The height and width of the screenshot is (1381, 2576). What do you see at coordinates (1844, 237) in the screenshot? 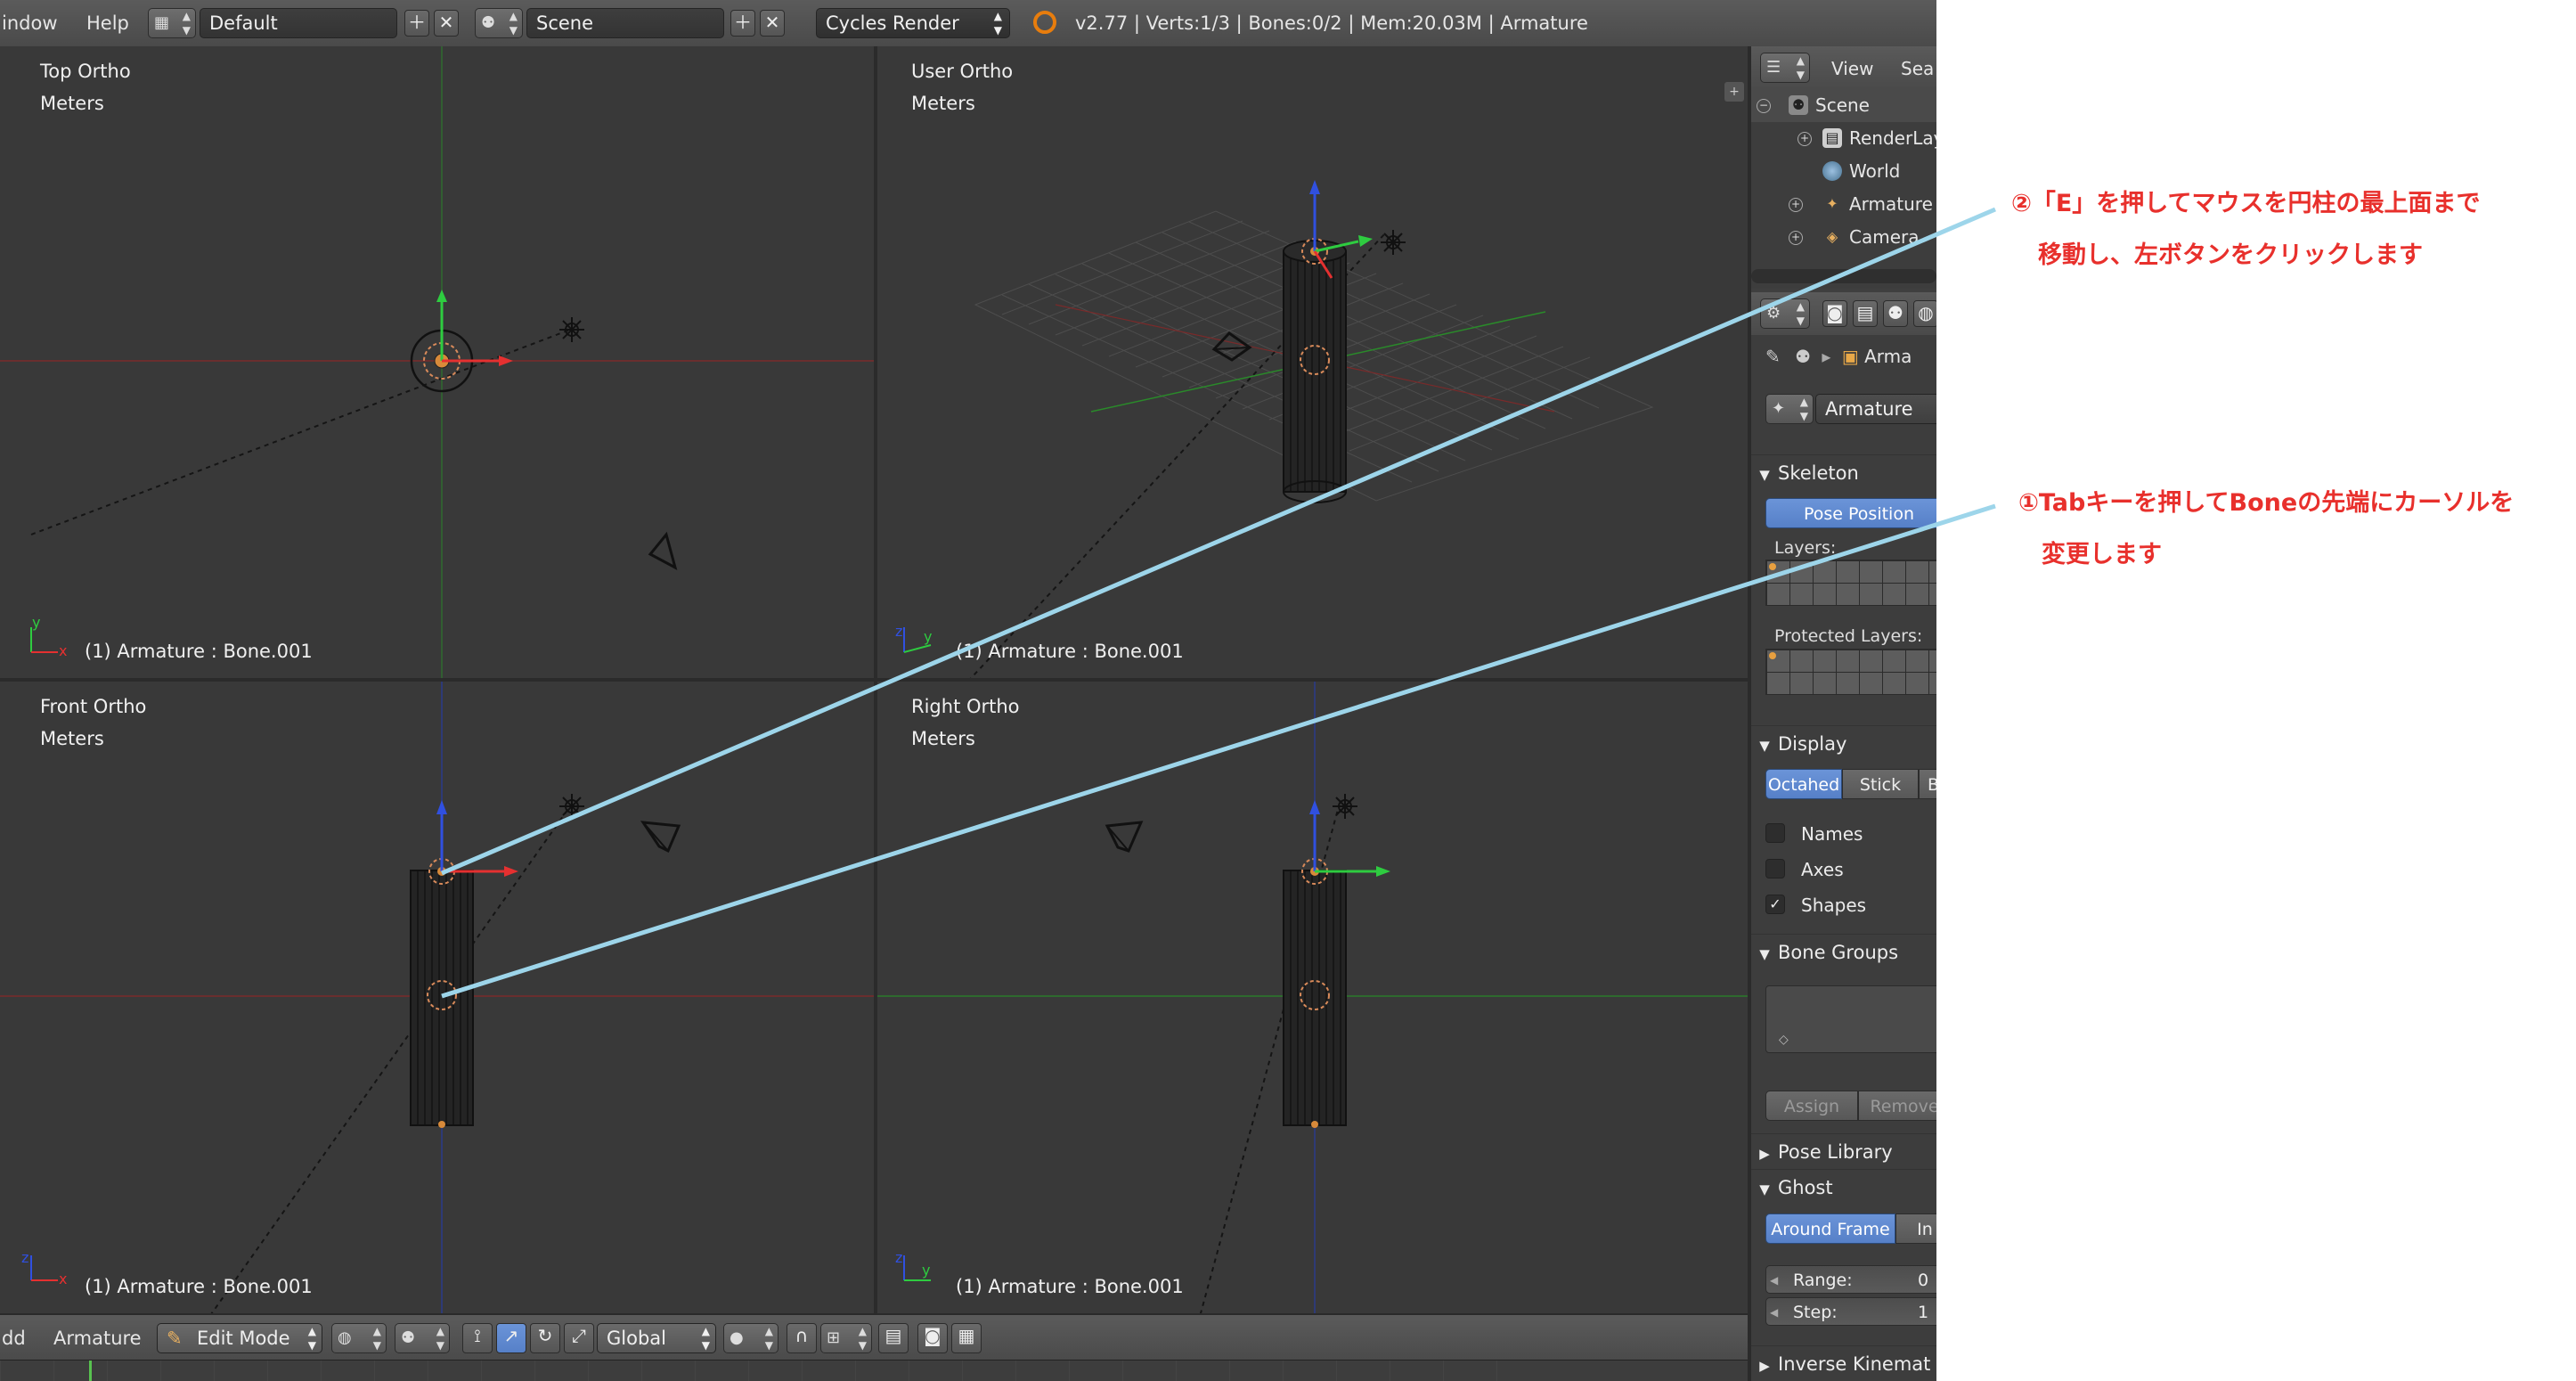
I see `outliner-item-camera: + ◈ Camera` at bounding box center [1844, 237].